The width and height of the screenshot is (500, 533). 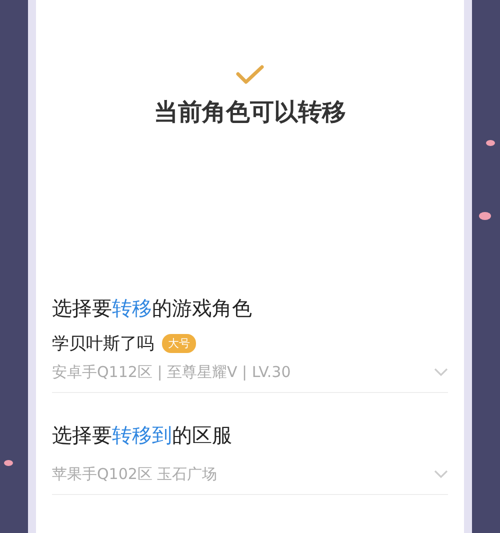 What do you see at coordinates (152, 308) in the screenshot?
I see `section-heading: 选择要转移的游戏角色` at bounding box center [152, 308].